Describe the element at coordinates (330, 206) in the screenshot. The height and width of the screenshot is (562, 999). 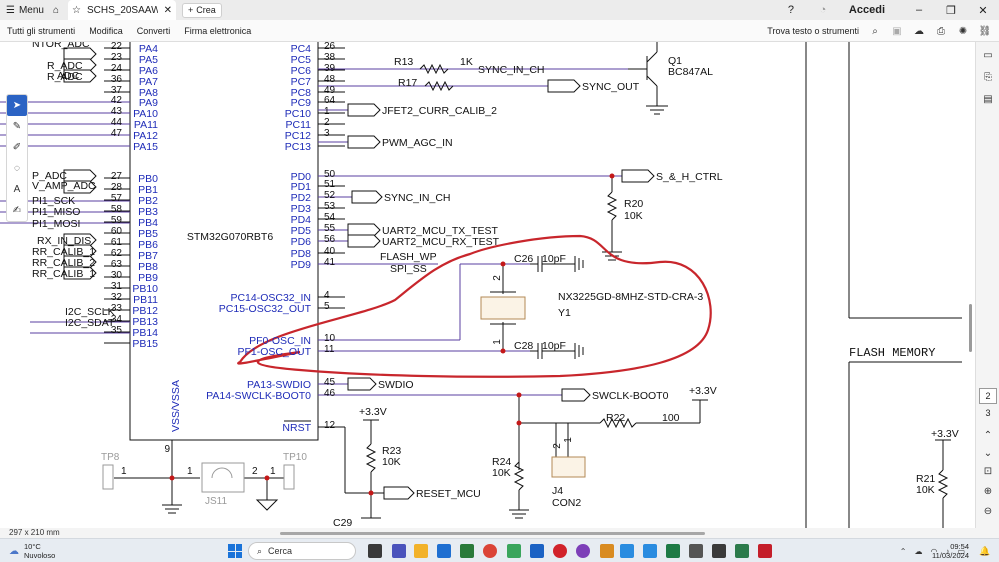
I see `mcu-pin-number: 53` at that location.